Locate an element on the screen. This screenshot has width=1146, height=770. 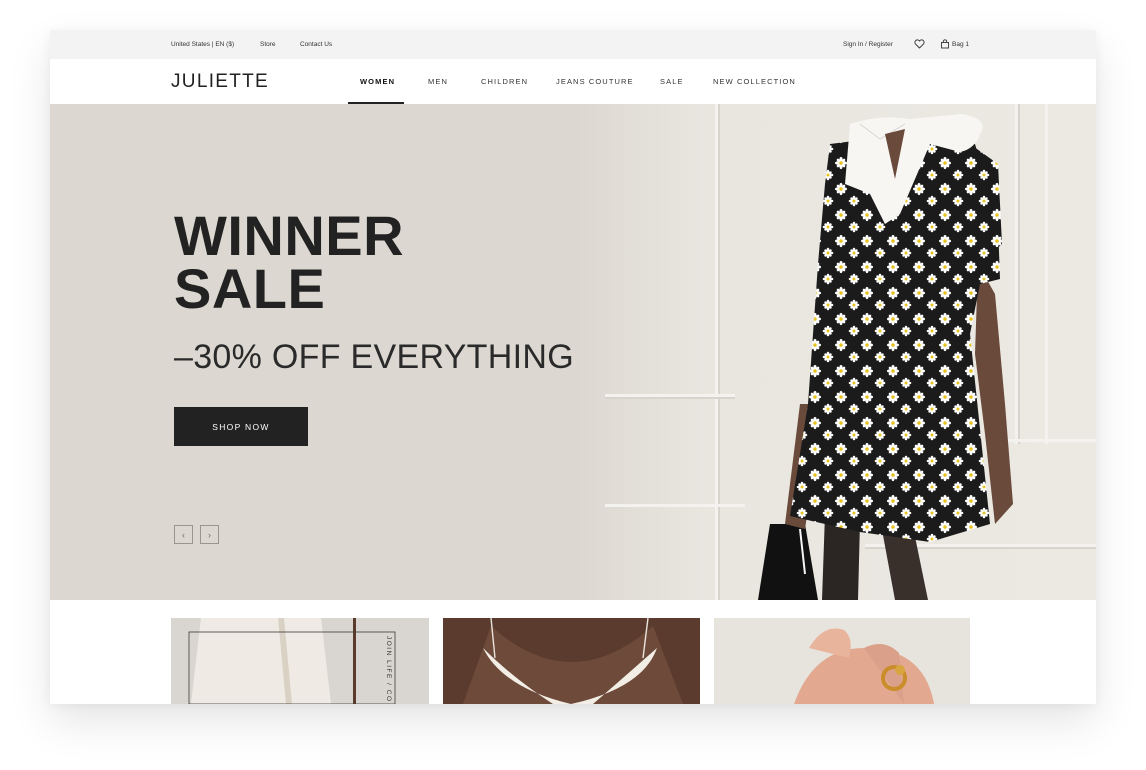
carousel-next-button: › is located at coordinates (209, 534).